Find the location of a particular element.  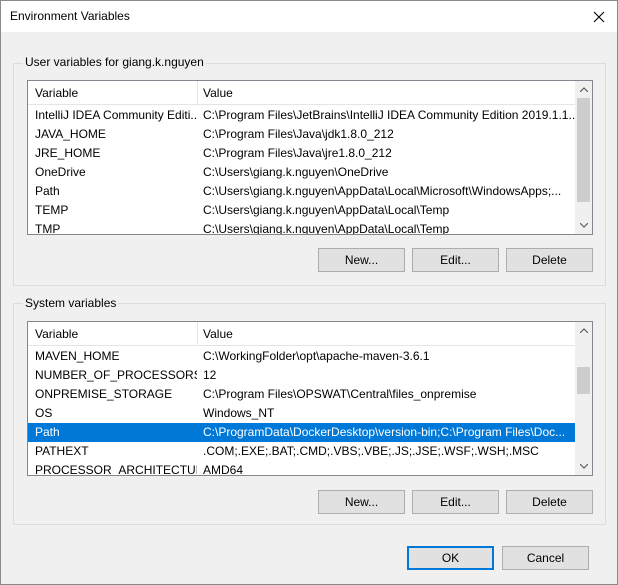

system-delete-button: Delete is located at coordinates (549, 502).